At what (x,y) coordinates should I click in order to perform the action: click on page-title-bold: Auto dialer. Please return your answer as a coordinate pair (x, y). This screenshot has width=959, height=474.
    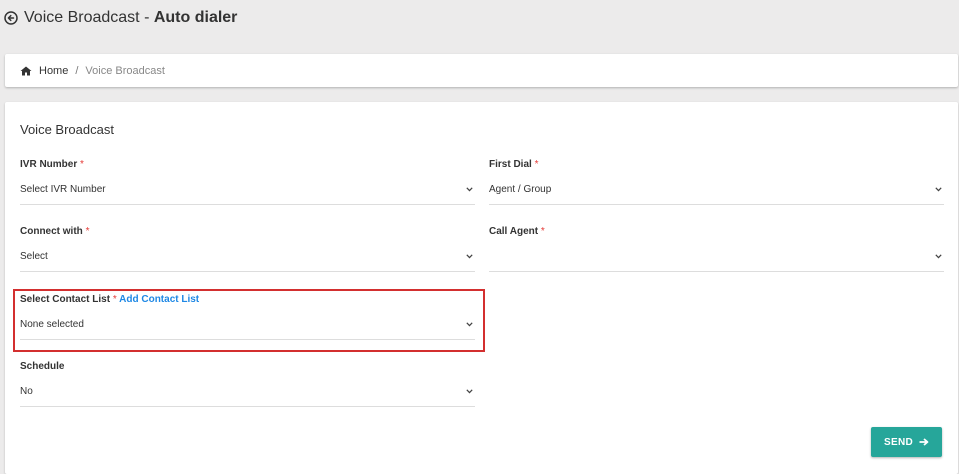
    Looking at the image, I should click on (195, 17).